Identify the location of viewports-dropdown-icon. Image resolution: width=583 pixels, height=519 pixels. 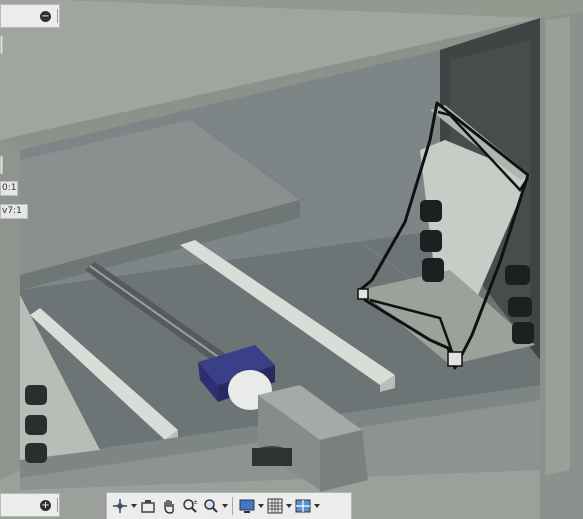
(317, 506).